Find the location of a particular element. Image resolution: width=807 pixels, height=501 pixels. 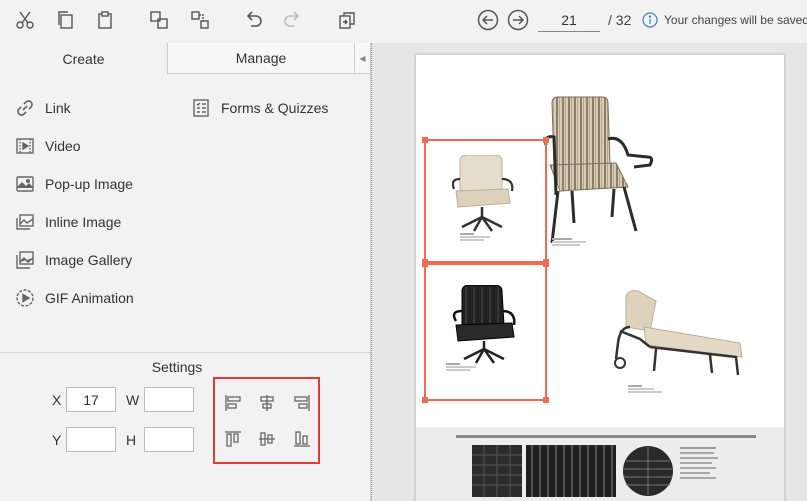

tool-popup-image: Pop-up Image is located at coordinates (74, 184).